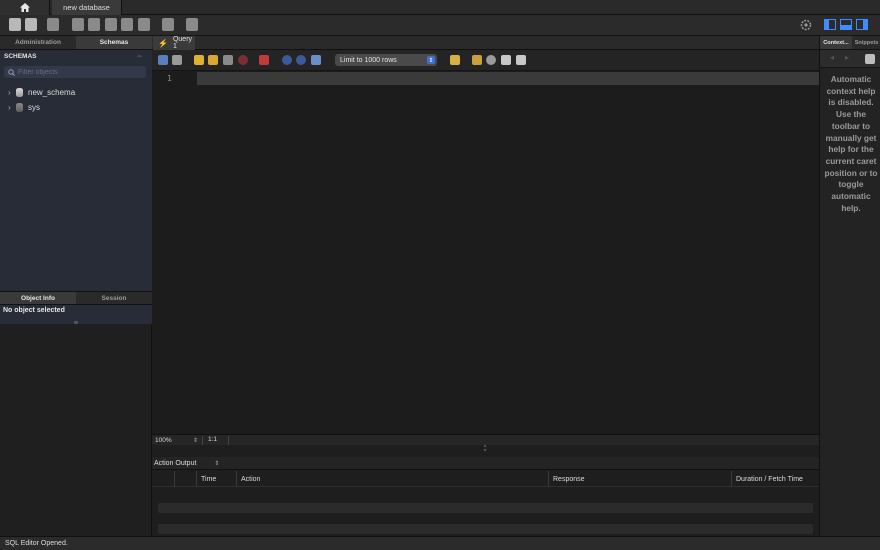 The width and height of the screenshot is (880, 550). I want to click on query-tab-label: Query 1, so click(182, 43).